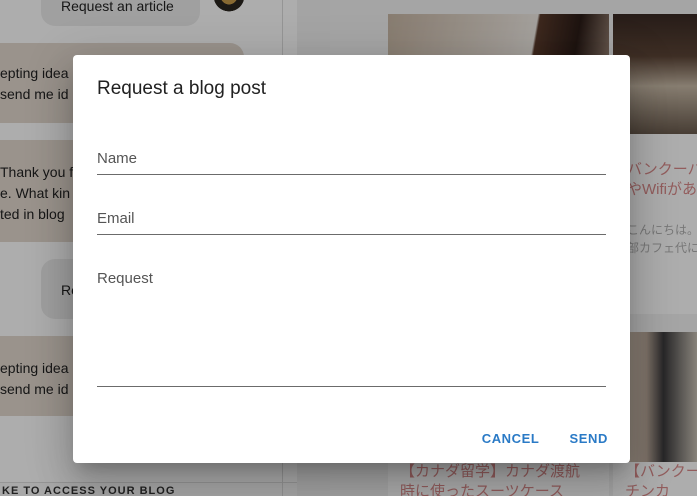 The image size is (697, 496). I want to click on name-input, so click(351, 160).